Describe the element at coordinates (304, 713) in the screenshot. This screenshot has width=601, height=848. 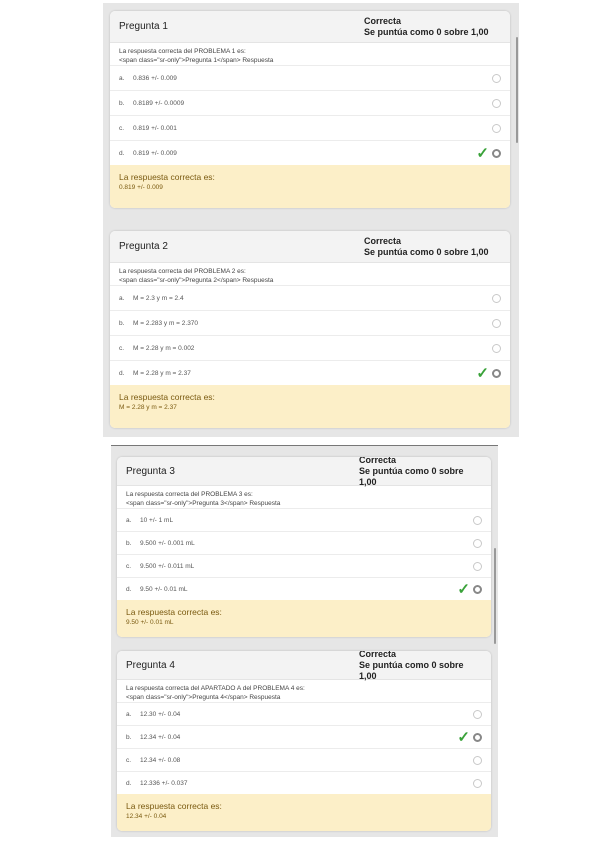
I see `answer-option-a: a. 12.30 +/- 0.04` at that location.